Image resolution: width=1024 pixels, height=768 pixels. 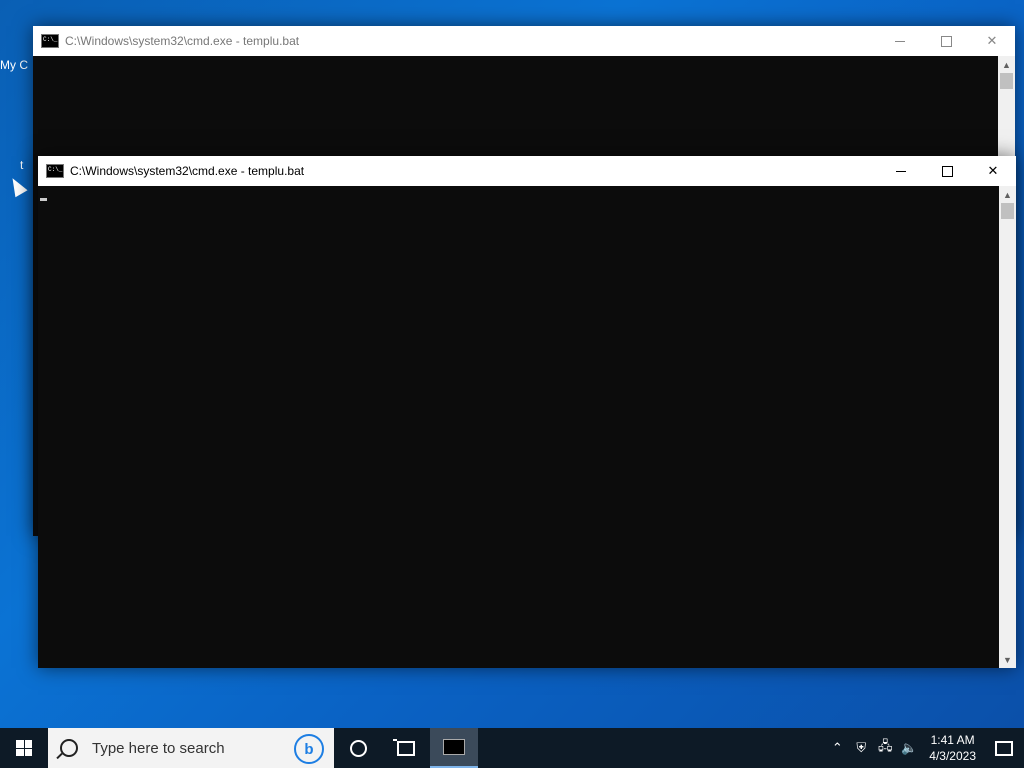 What do you see at coordinates (1007, 427) in the screenshot?
I see `vertical-scrollbar: ▲ ▼` at bounding box center [1007, 427].